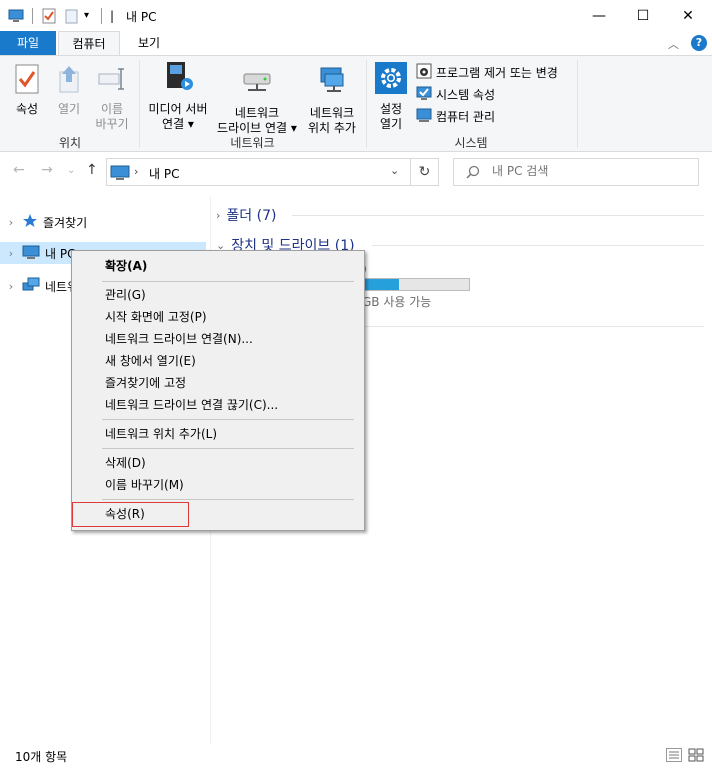 Image resolution: width=712 pixels, height=769 pixels. Describe the element at coordinates (257, 113) in the screenshot. I see `map-drive-label-line1: 네트워크` at that location.